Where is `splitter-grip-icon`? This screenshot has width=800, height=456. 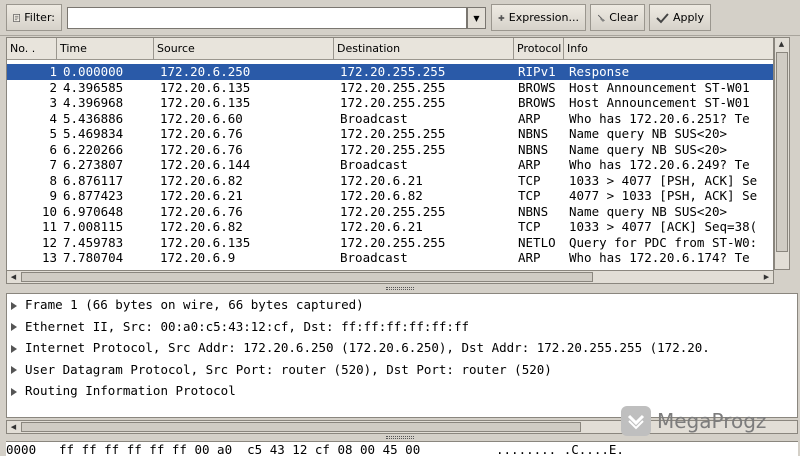
splitter-grip-icon is located at coordinates (400, 288).